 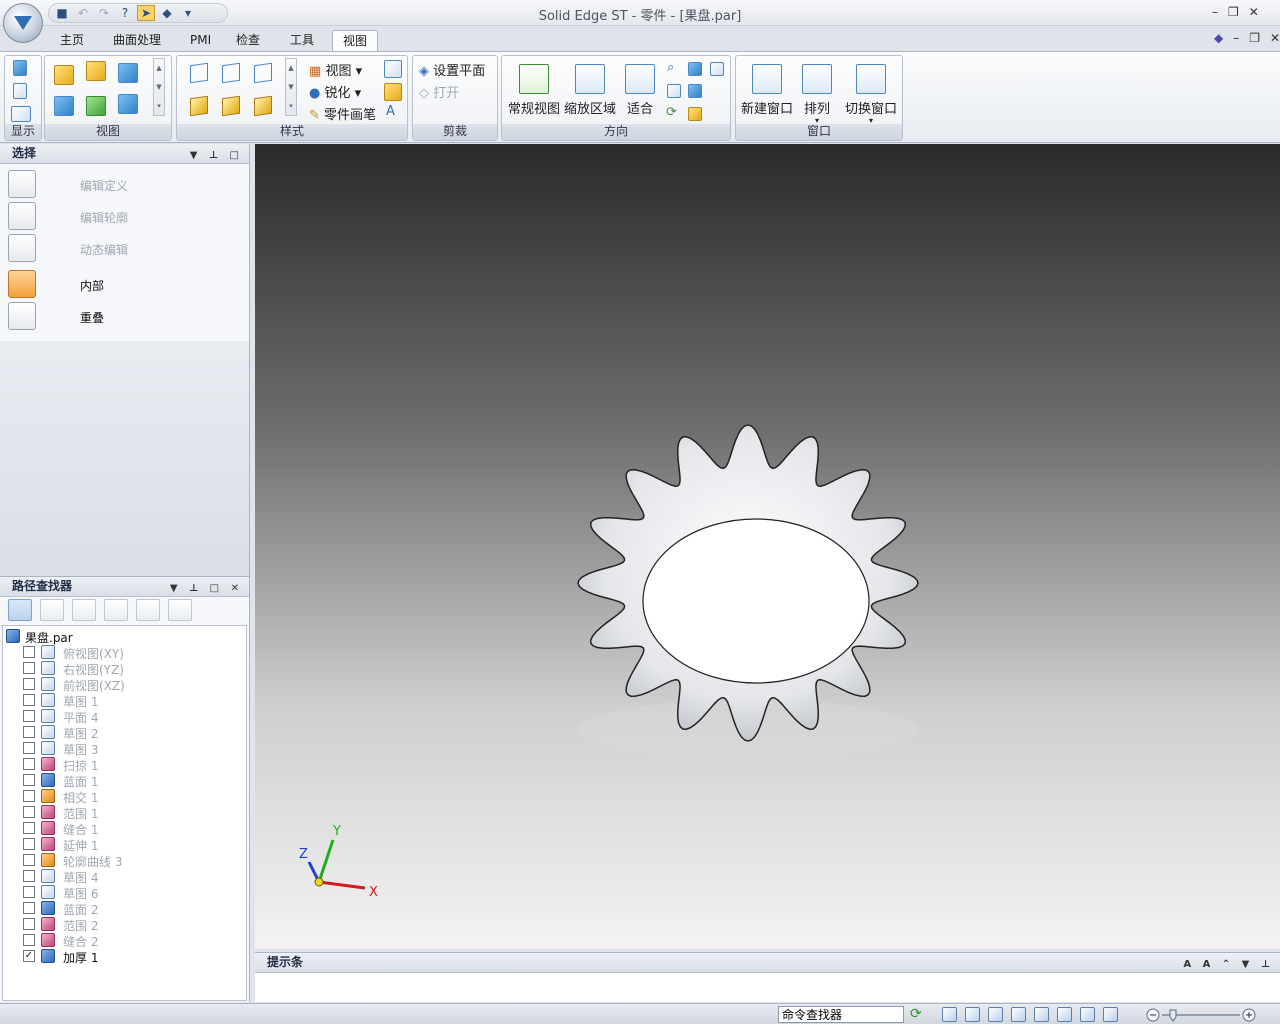 What do you see at coordinates (84, 610) in the screenshot?
I see `layers-icon` at bounding box center [84, 610].